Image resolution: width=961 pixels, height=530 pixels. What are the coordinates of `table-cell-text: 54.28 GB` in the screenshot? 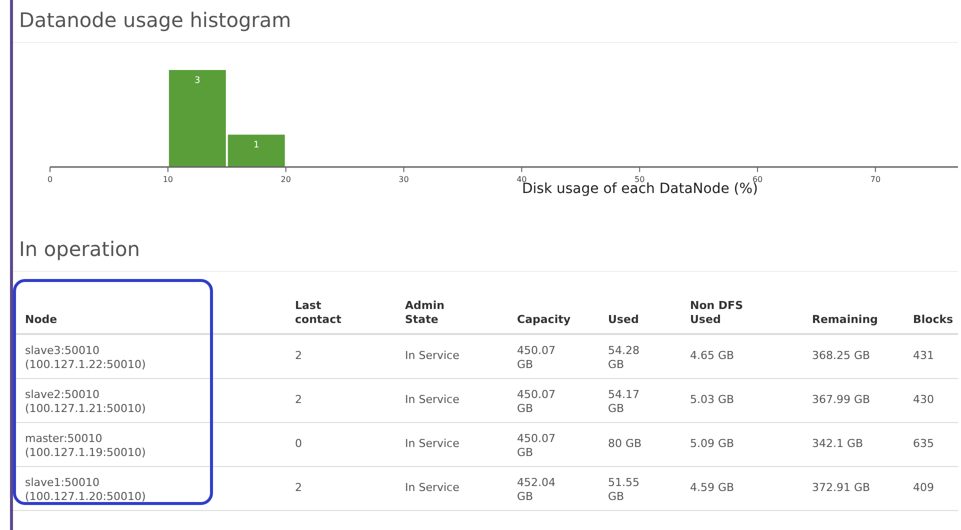 It's located at (624, 358).